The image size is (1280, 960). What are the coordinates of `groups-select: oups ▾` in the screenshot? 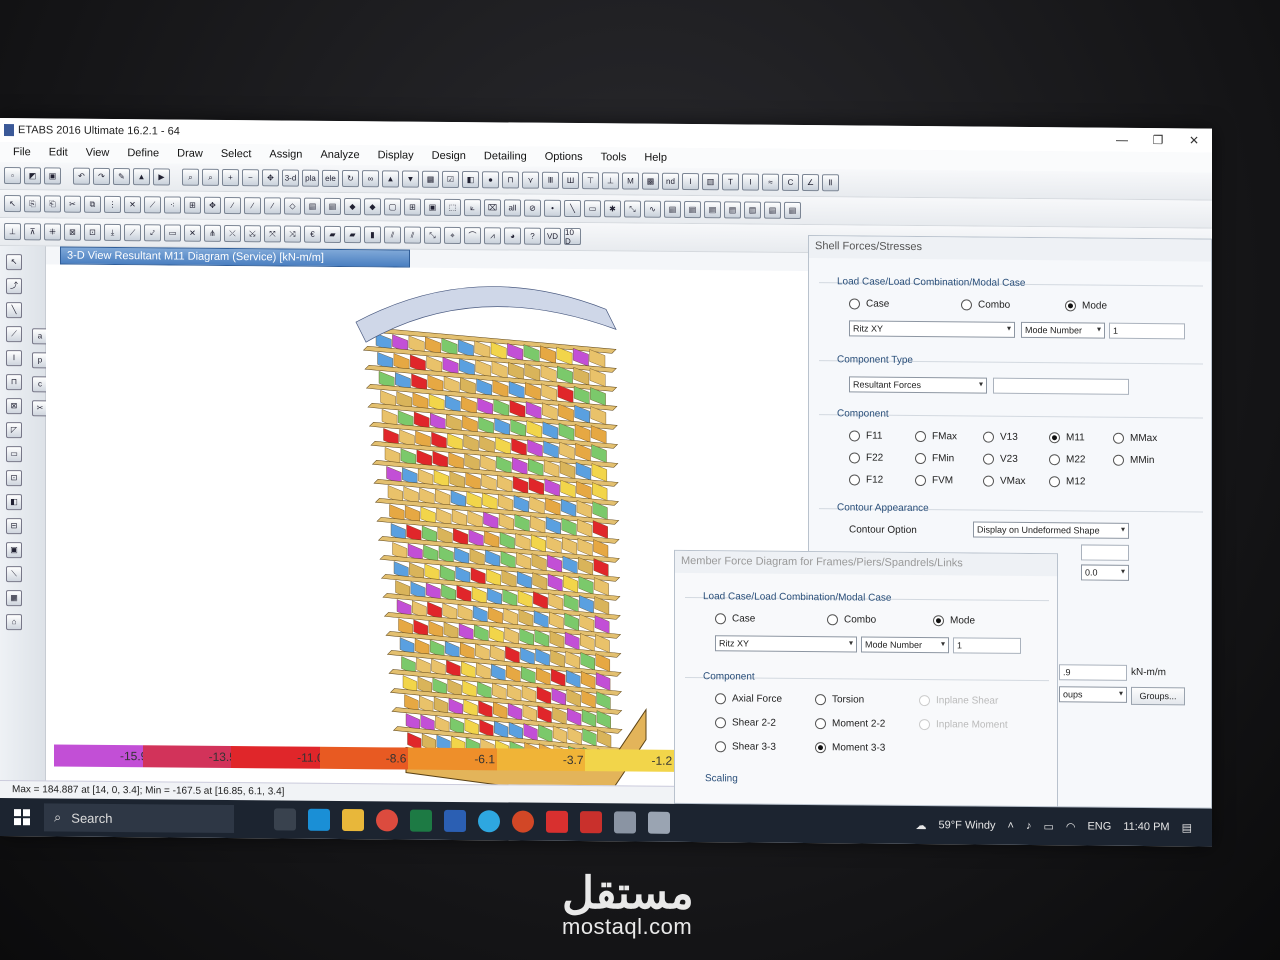 It's located at (1093, 694).